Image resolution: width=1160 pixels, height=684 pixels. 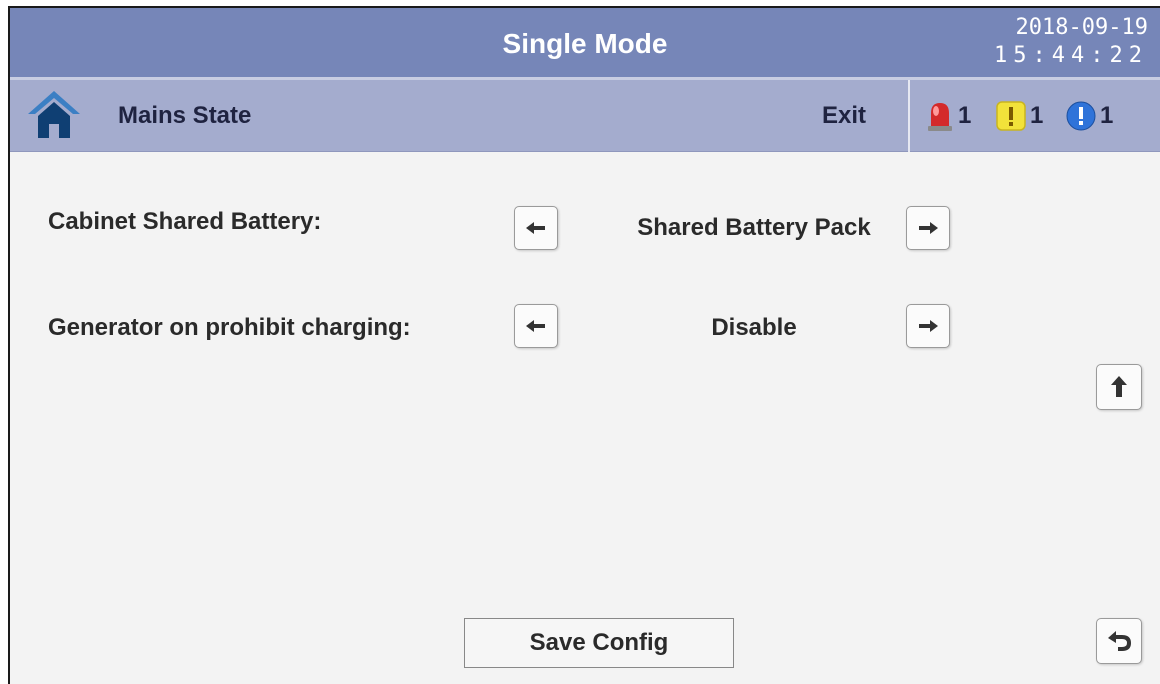 I want to click on datetime: 2018-09-19 15:44:22, so click(x=1071, y=42).